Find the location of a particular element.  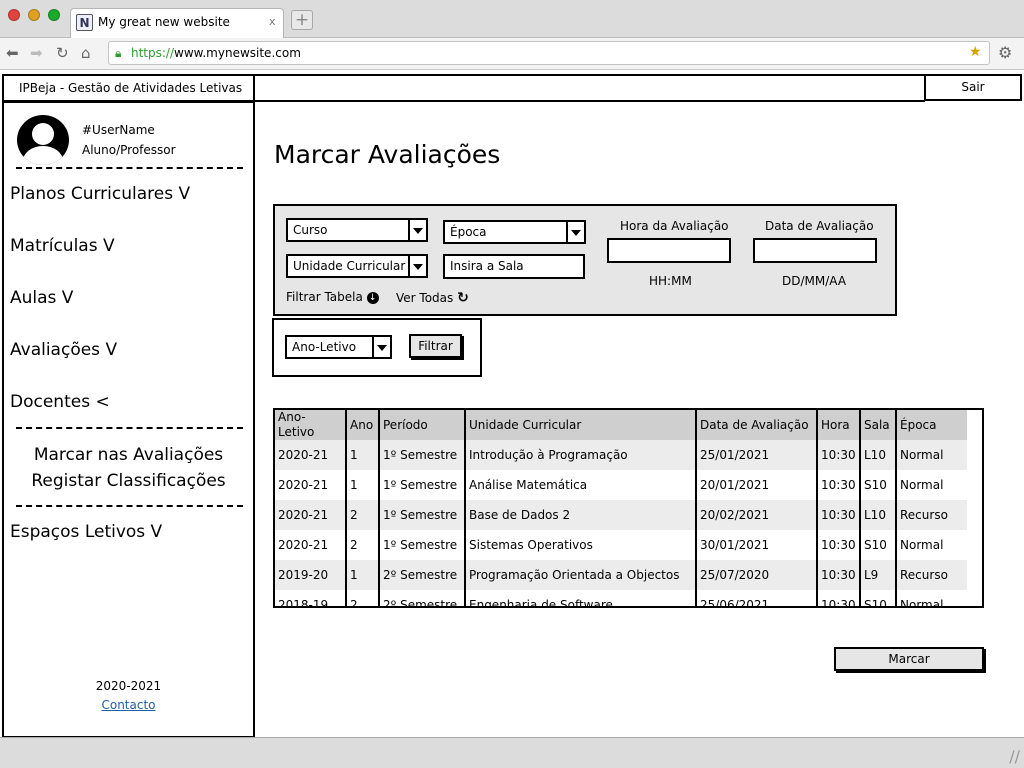

column-header: Hora is located at coordinates (839, 425).